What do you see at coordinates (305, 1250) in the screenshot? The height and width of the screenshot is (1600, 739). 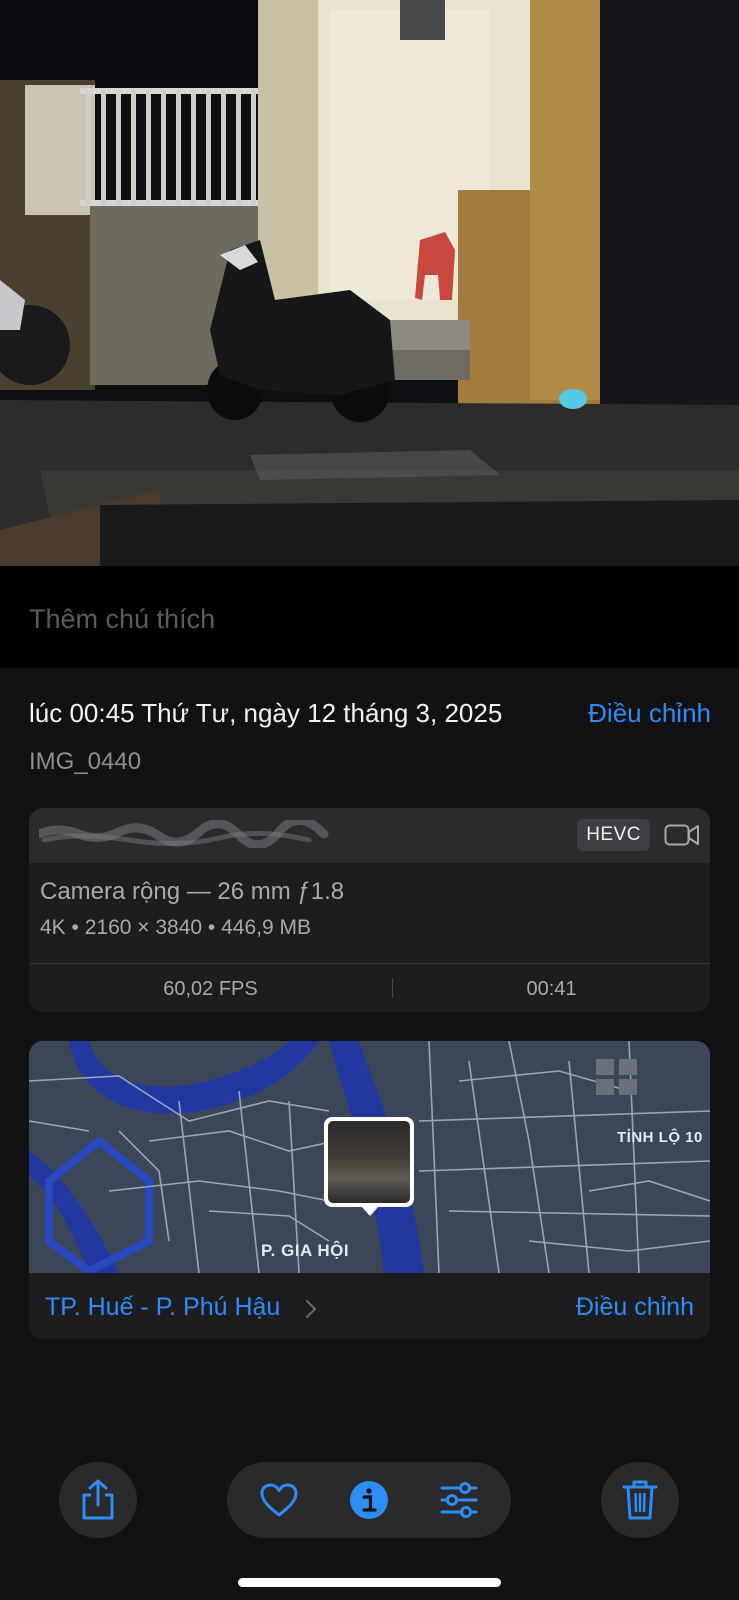 I see `map-label-ward: P. GIA HỘI` at bounding box center [305, 1250].